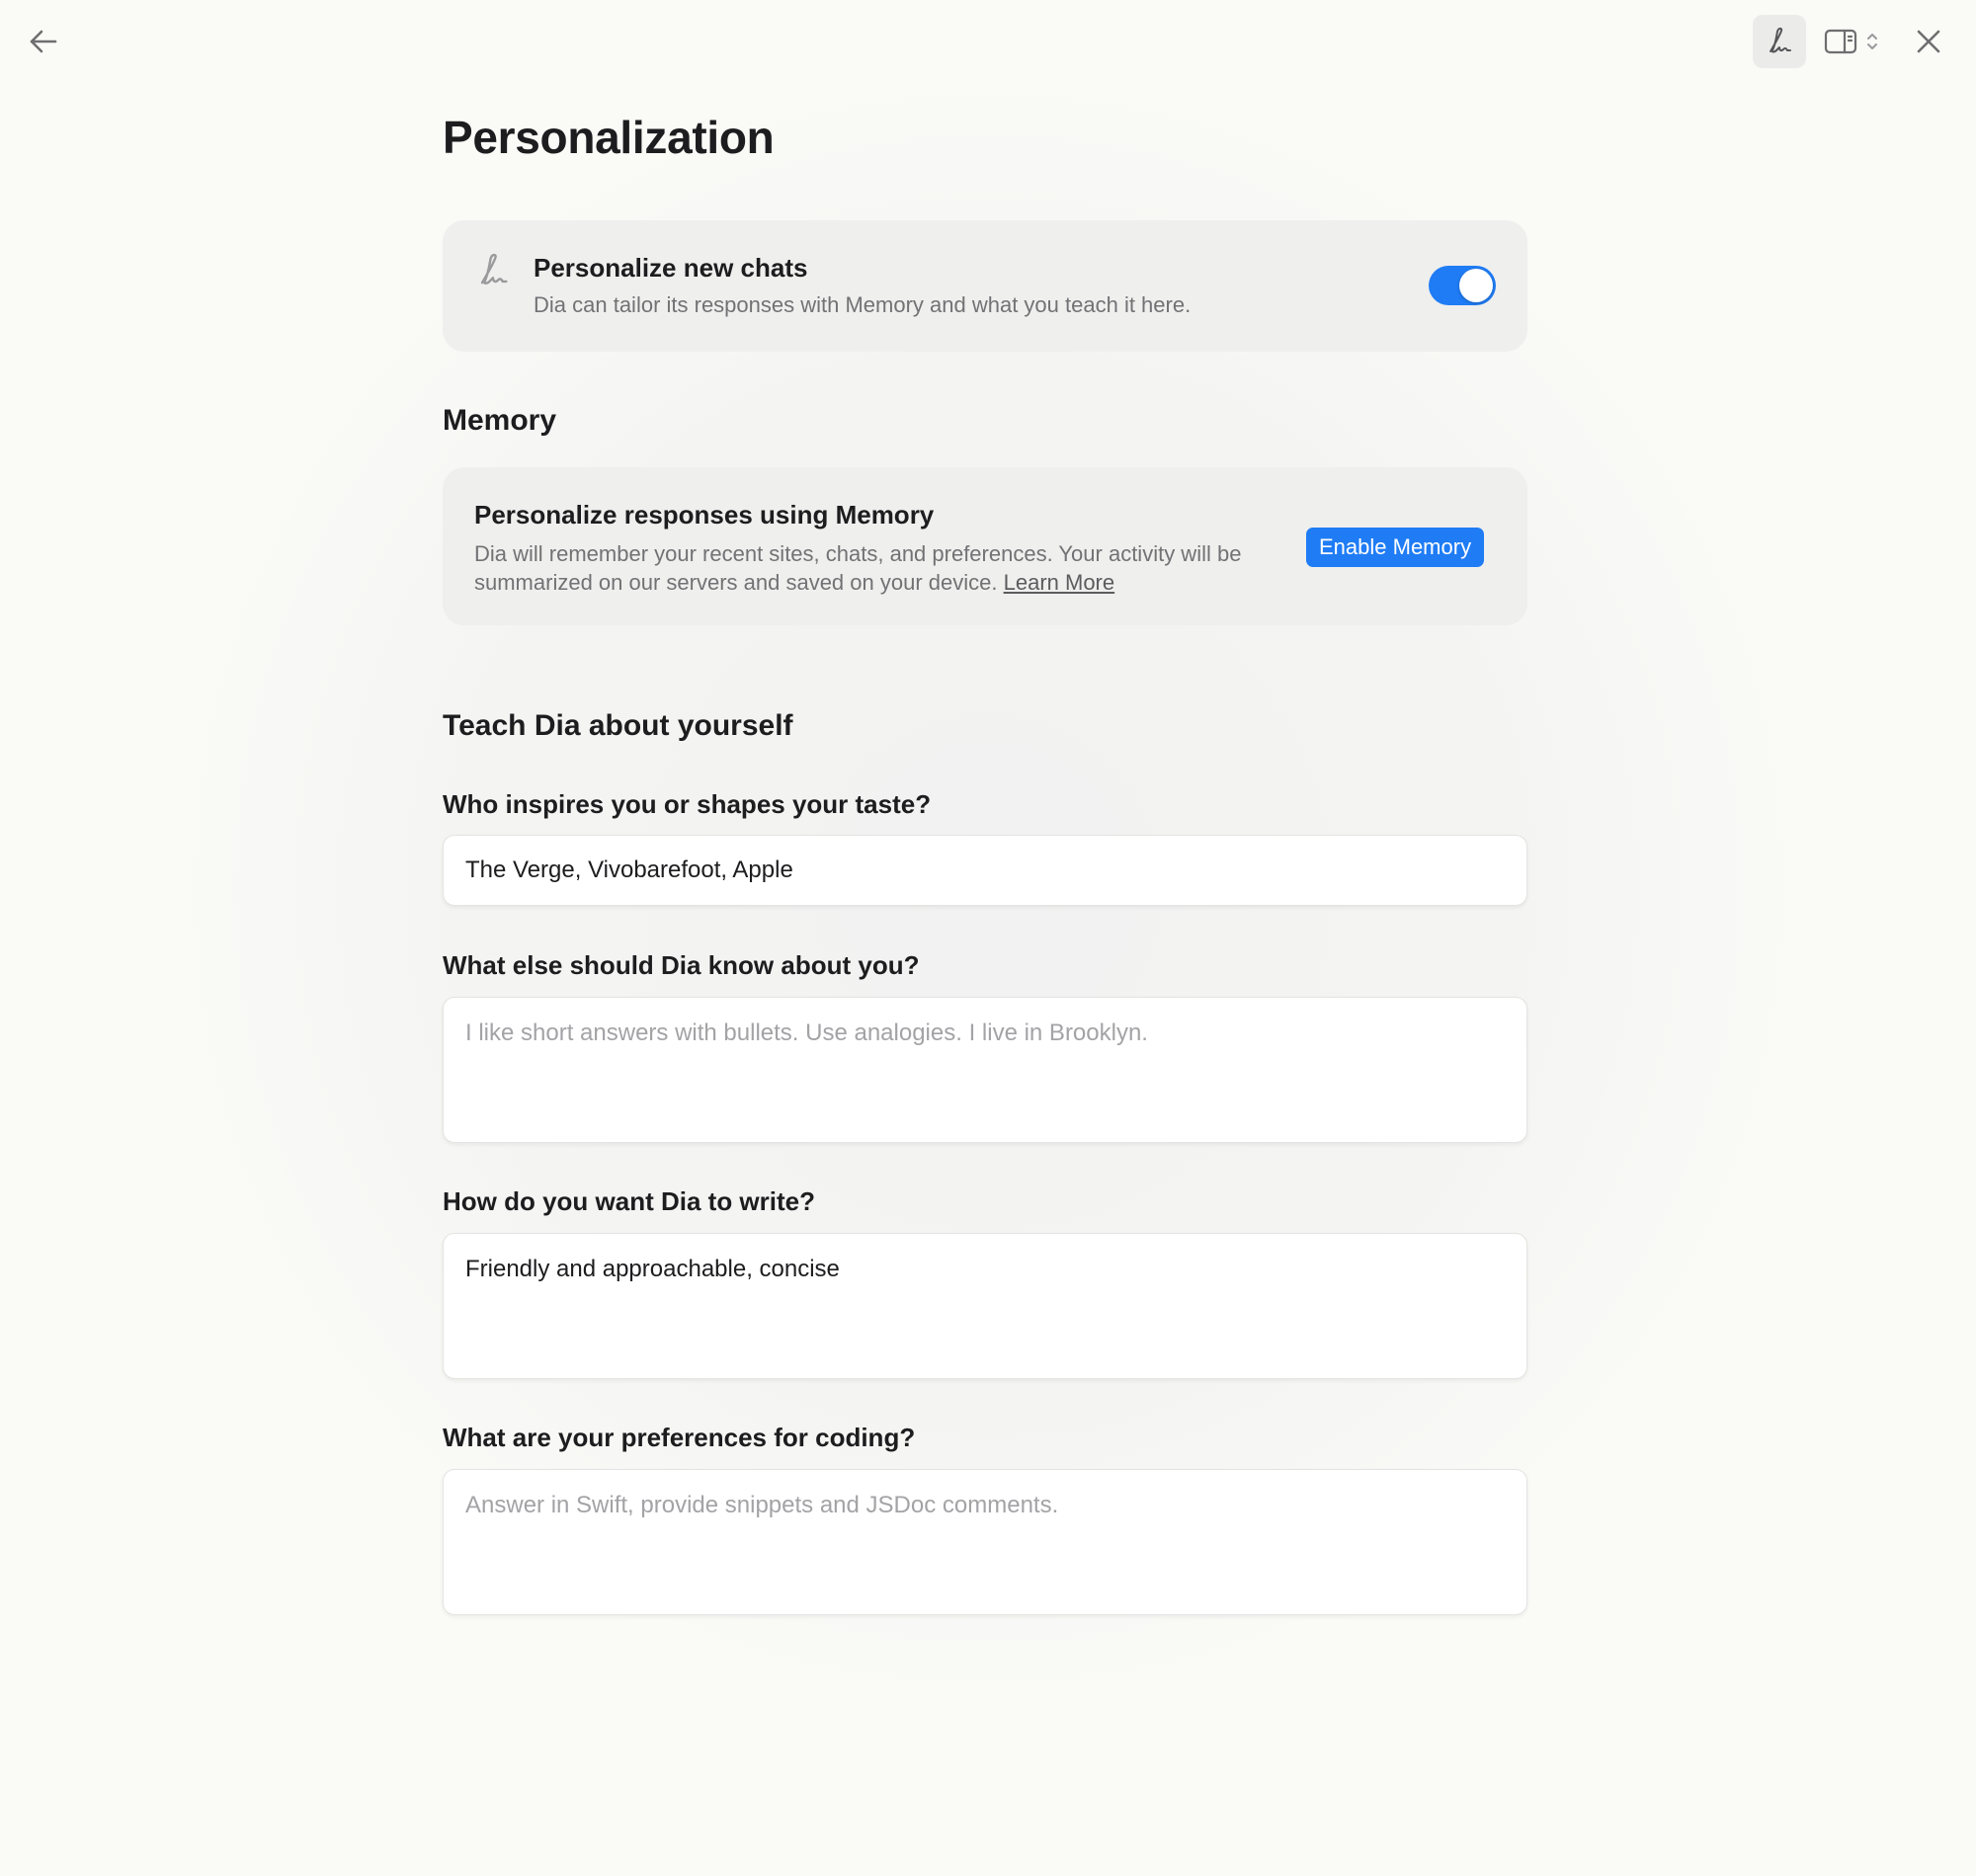 The height and width of the screenshot is (1876, 1976). I want to click on arrow-left-icon, so click(43, 42).